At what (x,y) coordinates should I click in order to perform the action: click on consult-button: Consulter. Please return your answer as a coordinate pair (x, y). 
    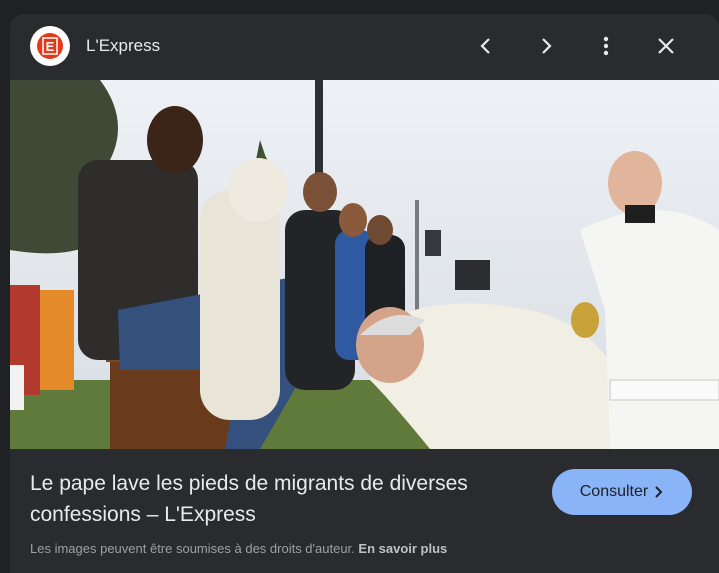
    Looking at the image, I should click on (622, 492).